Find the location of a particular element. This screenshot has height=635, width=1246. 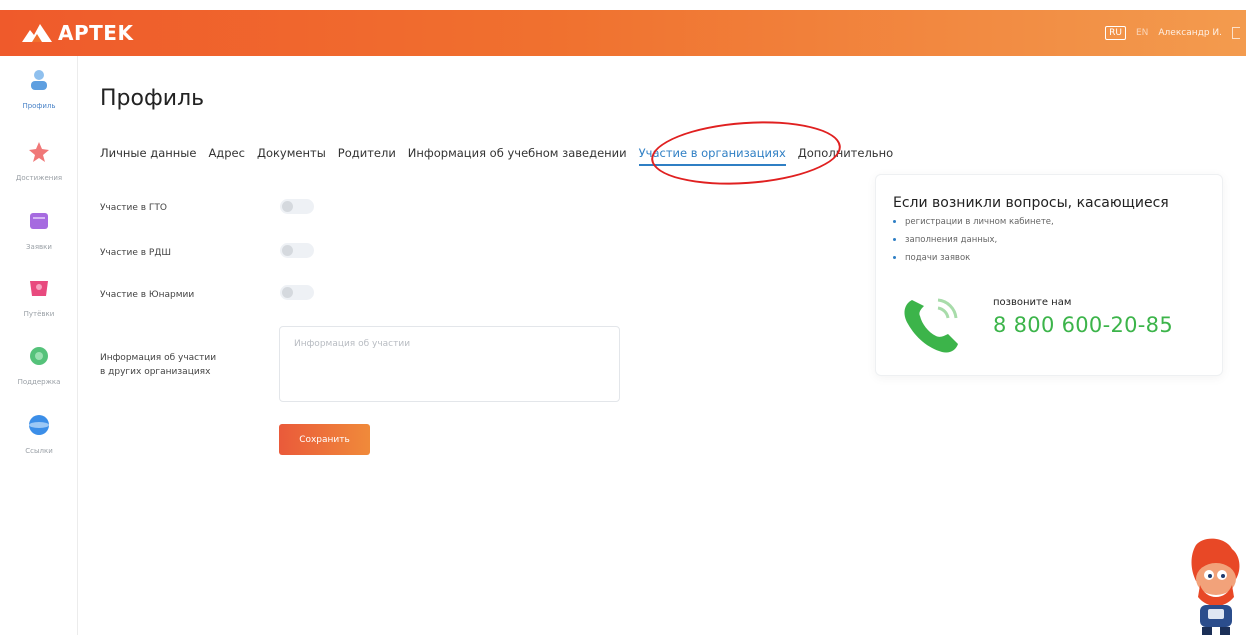

sidebar-item-applications: Заявки is located at coordinates (39, 230).